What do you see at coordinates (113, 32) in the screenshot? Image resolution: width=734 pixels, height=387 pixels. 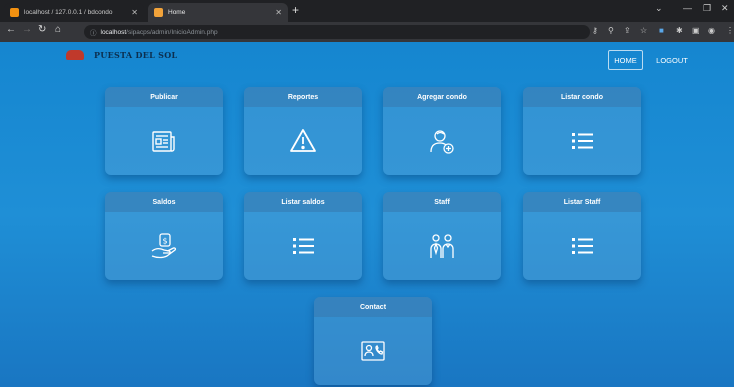 I see `url-host: localhost` at bounding box center [113, 32].